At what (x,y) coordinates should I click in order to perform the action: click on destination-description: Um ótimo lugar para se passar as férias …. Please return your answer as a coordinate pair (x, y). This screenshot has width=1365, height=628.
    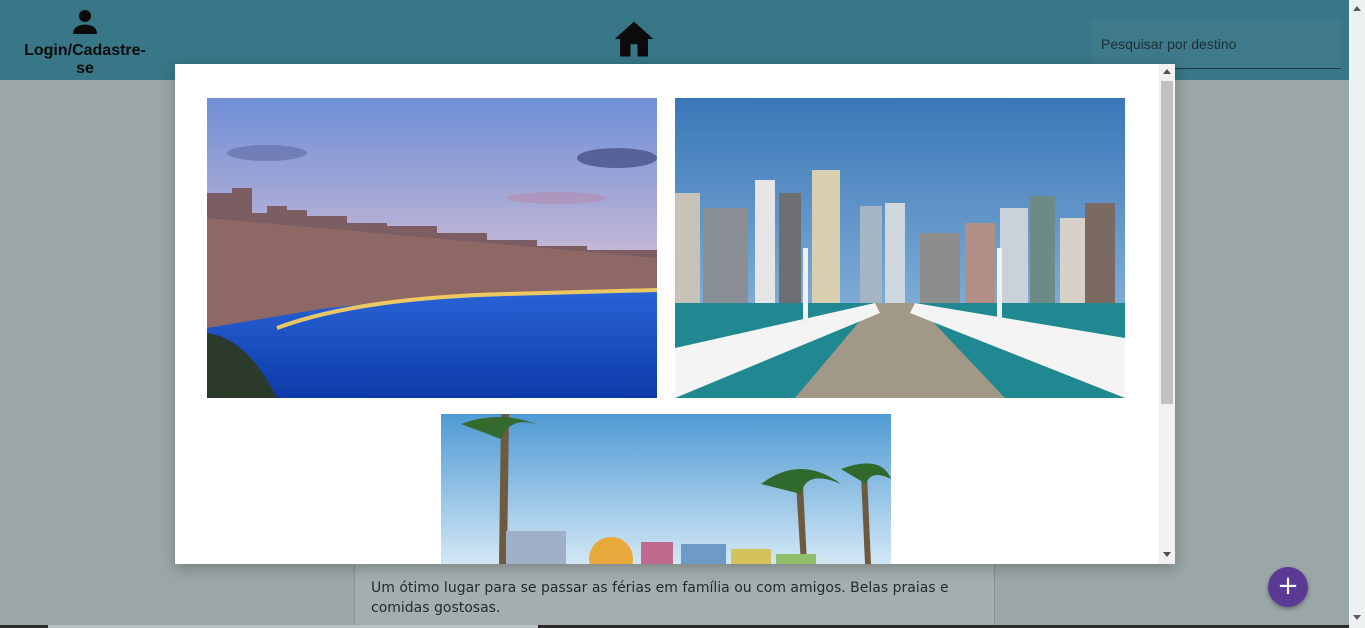
    Looking at the image, I should click on (660, 598).